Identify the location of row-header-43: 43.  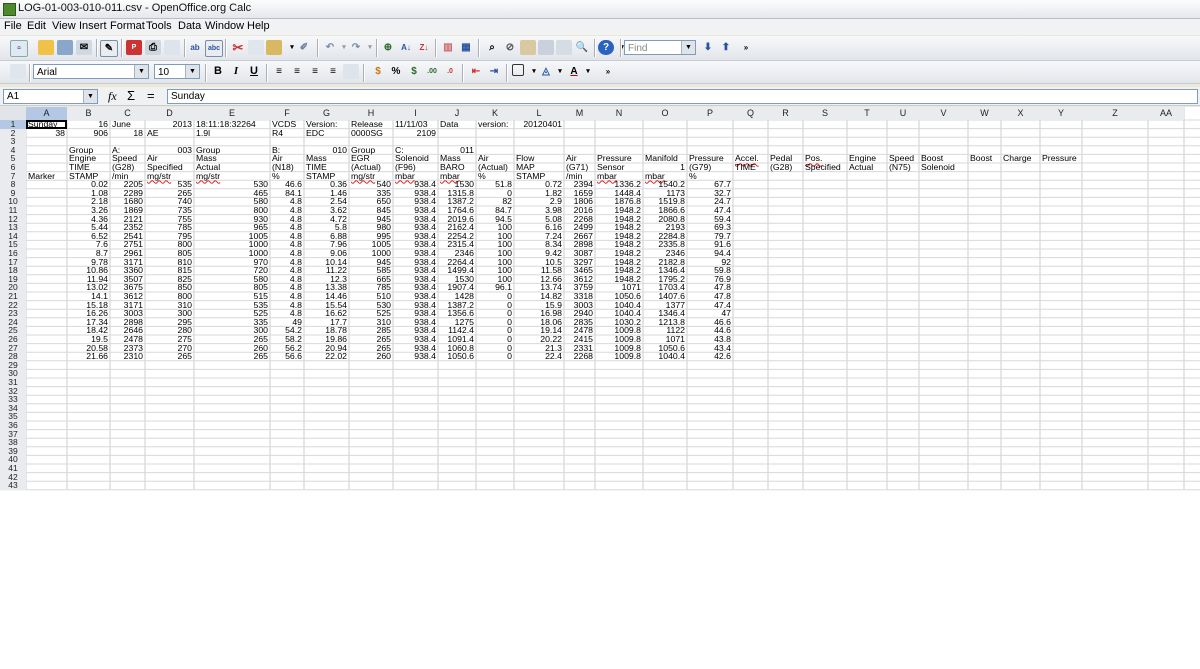
(13, 485).